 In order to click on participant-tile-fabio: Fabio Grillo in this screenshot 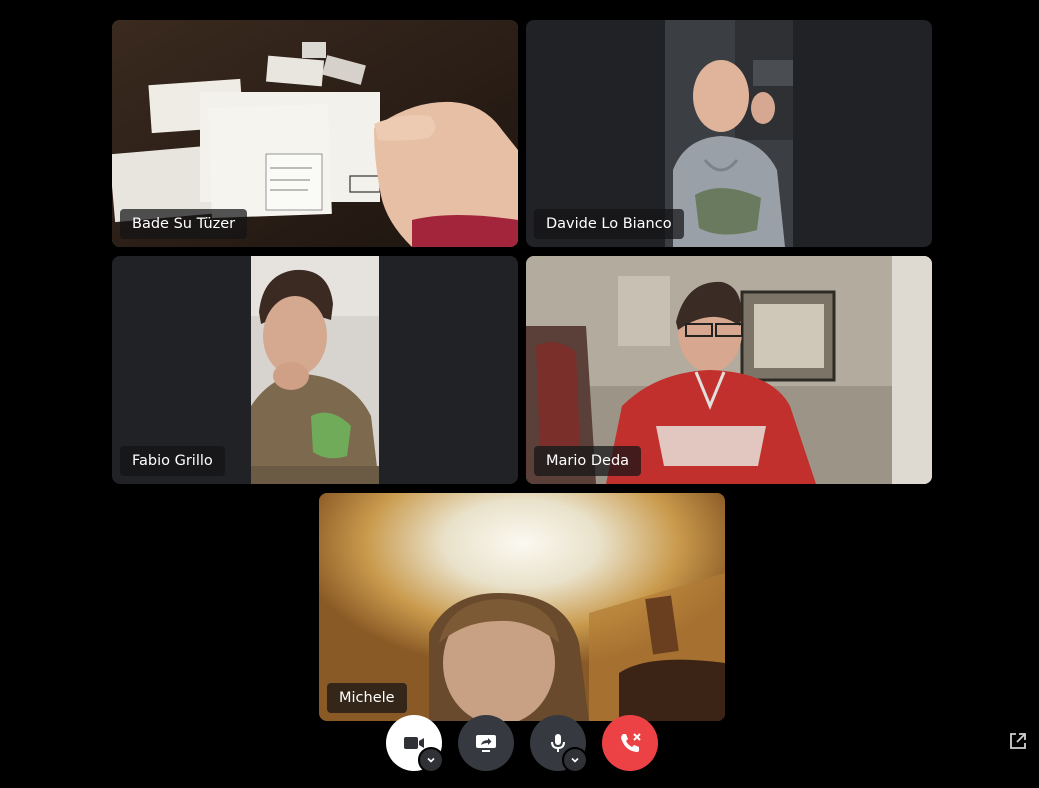, I will do `click(315, 370)`.